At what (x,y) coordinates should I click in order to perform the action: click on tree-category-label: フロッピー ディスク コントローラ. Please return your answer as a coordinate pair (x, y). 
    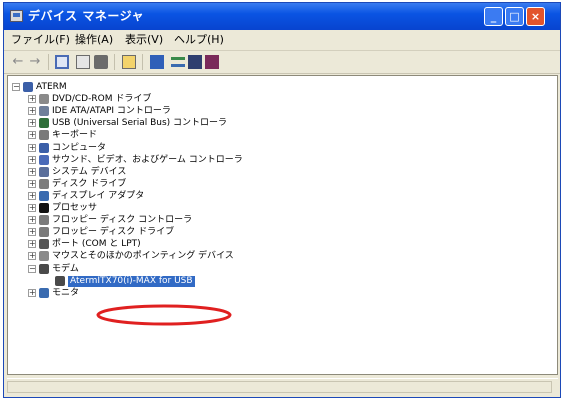
    Looking at the image, I should click on (122, 220).